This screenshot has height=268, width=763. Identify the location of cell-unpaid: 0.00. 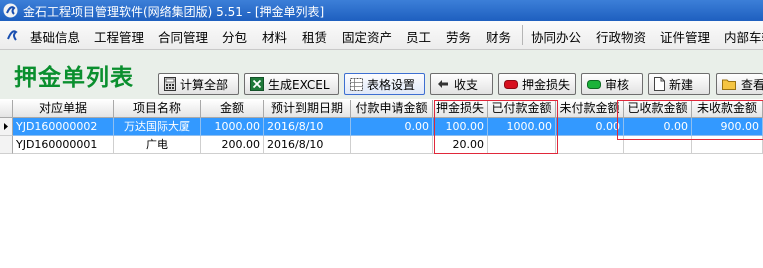
(590, 127).